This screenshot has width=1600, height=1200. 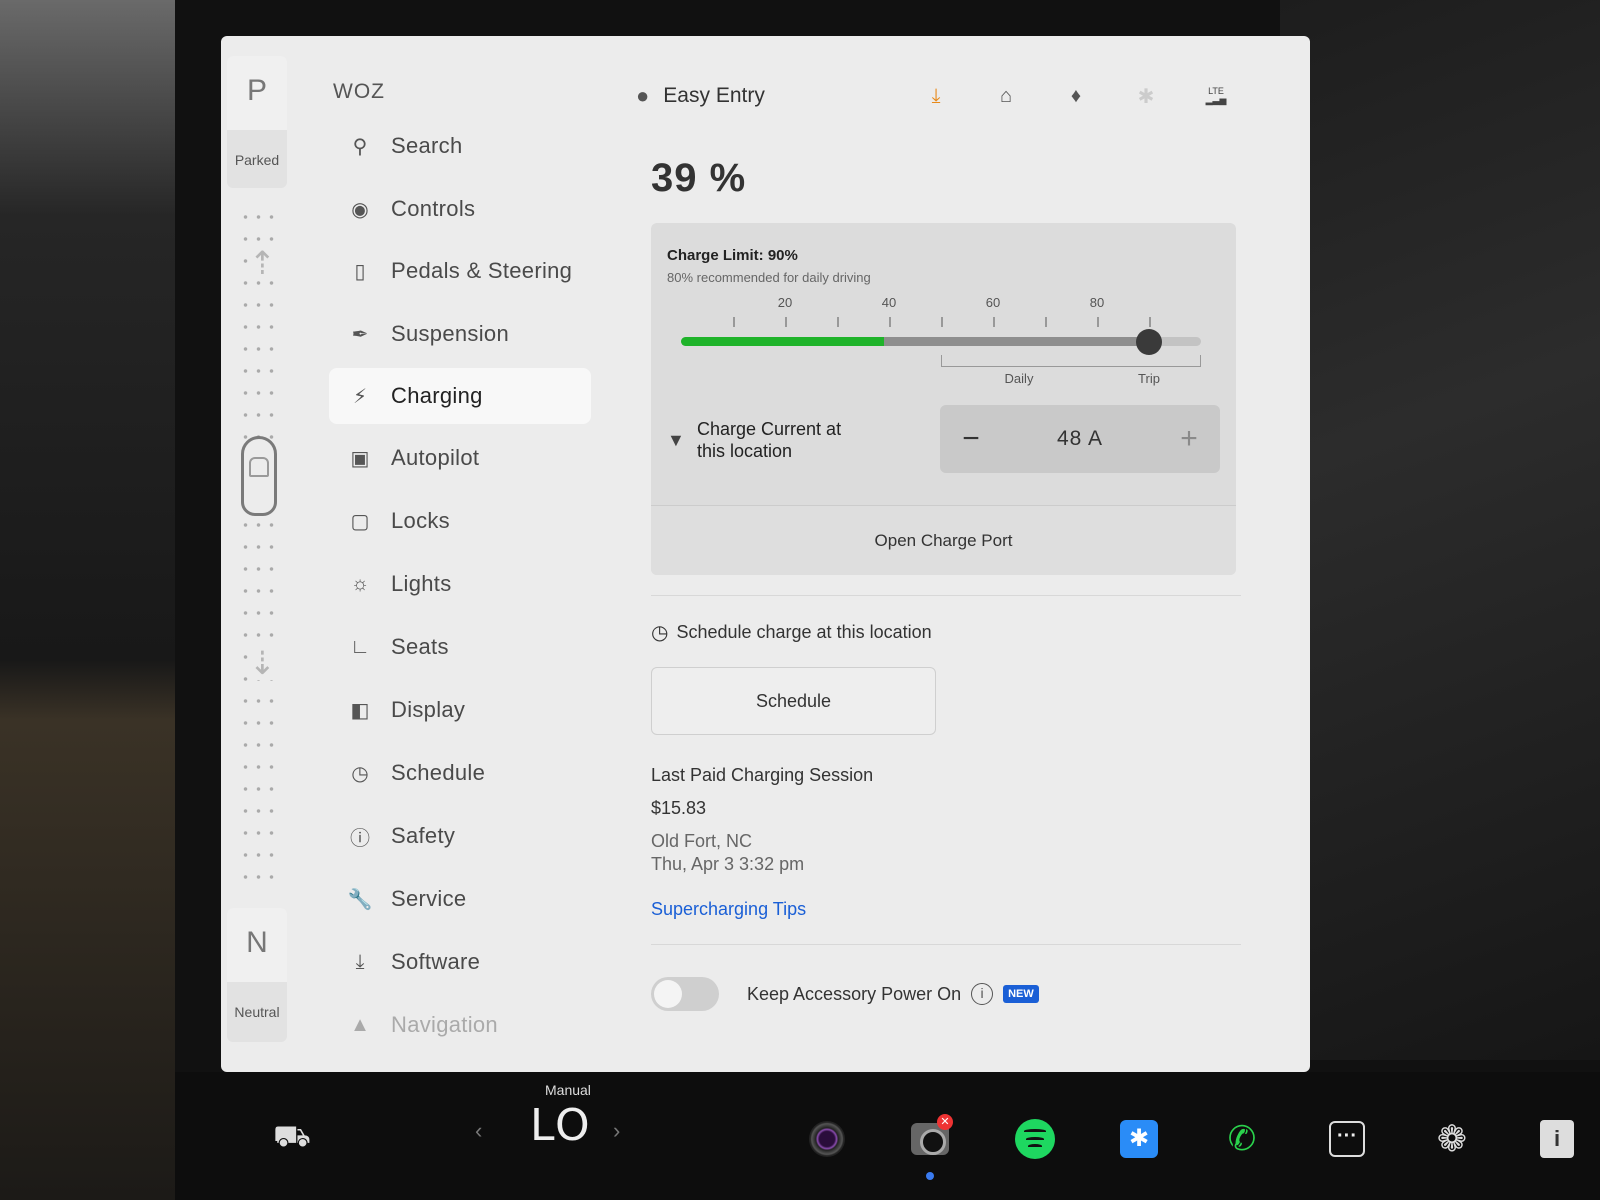 I want to click on plug-icon: ▼, so click(x=676, y=439).